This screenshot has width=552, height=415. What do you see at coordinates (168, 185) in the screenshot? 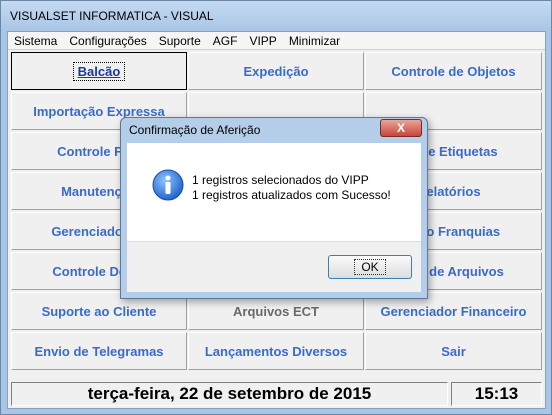
I see `info-icon` at bounding box center [168, 185].